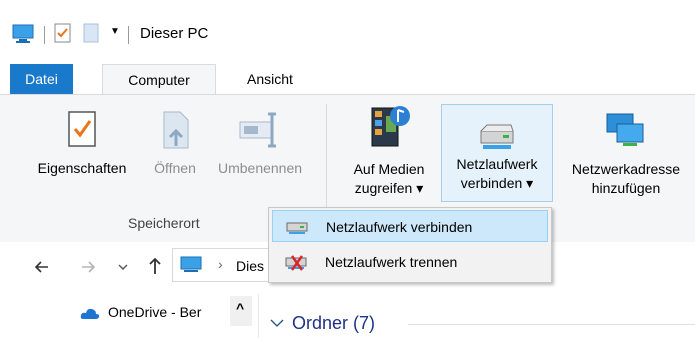  Describe the element at coordinates (390, 126) in the screenshot. I see `media-icon` at that location.